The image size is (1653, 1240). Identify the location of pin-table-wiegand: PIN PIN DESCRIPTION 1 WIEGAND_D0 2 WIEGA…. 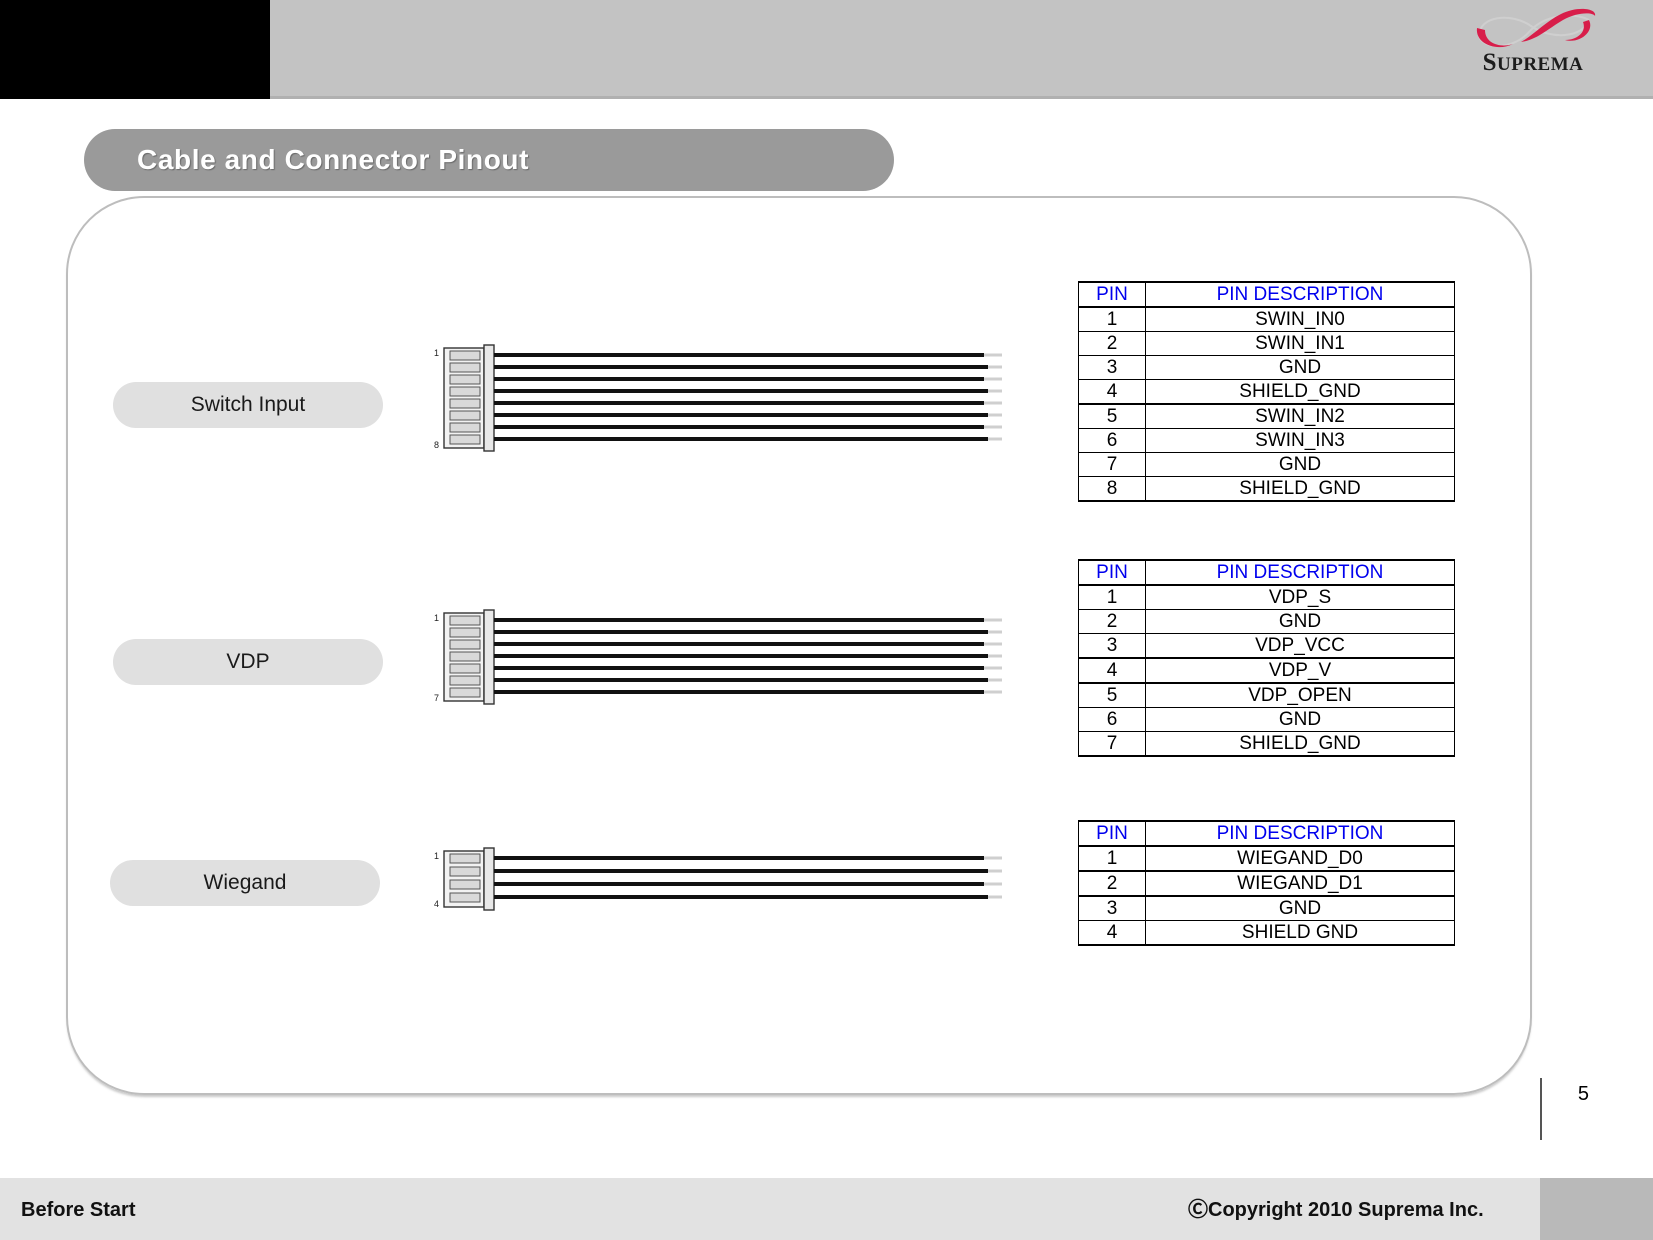
(1266, 883).